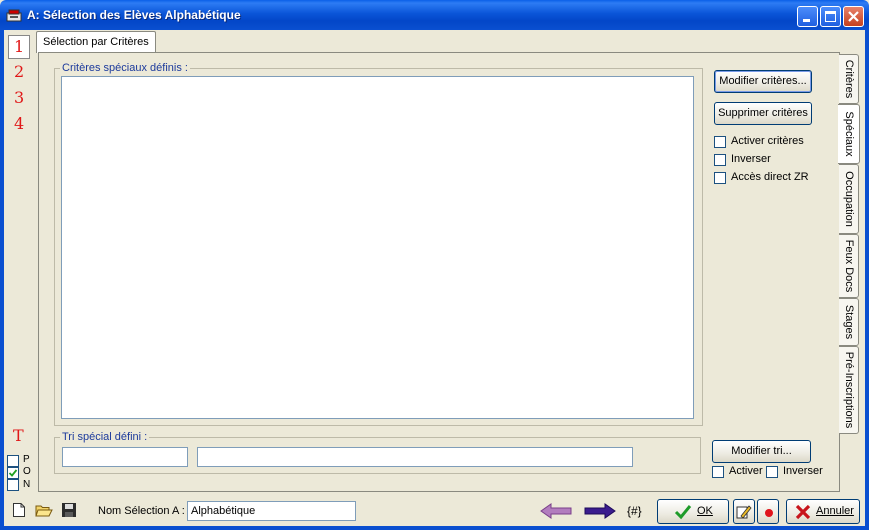  I want to click on maximize-button, so click(830, 16).